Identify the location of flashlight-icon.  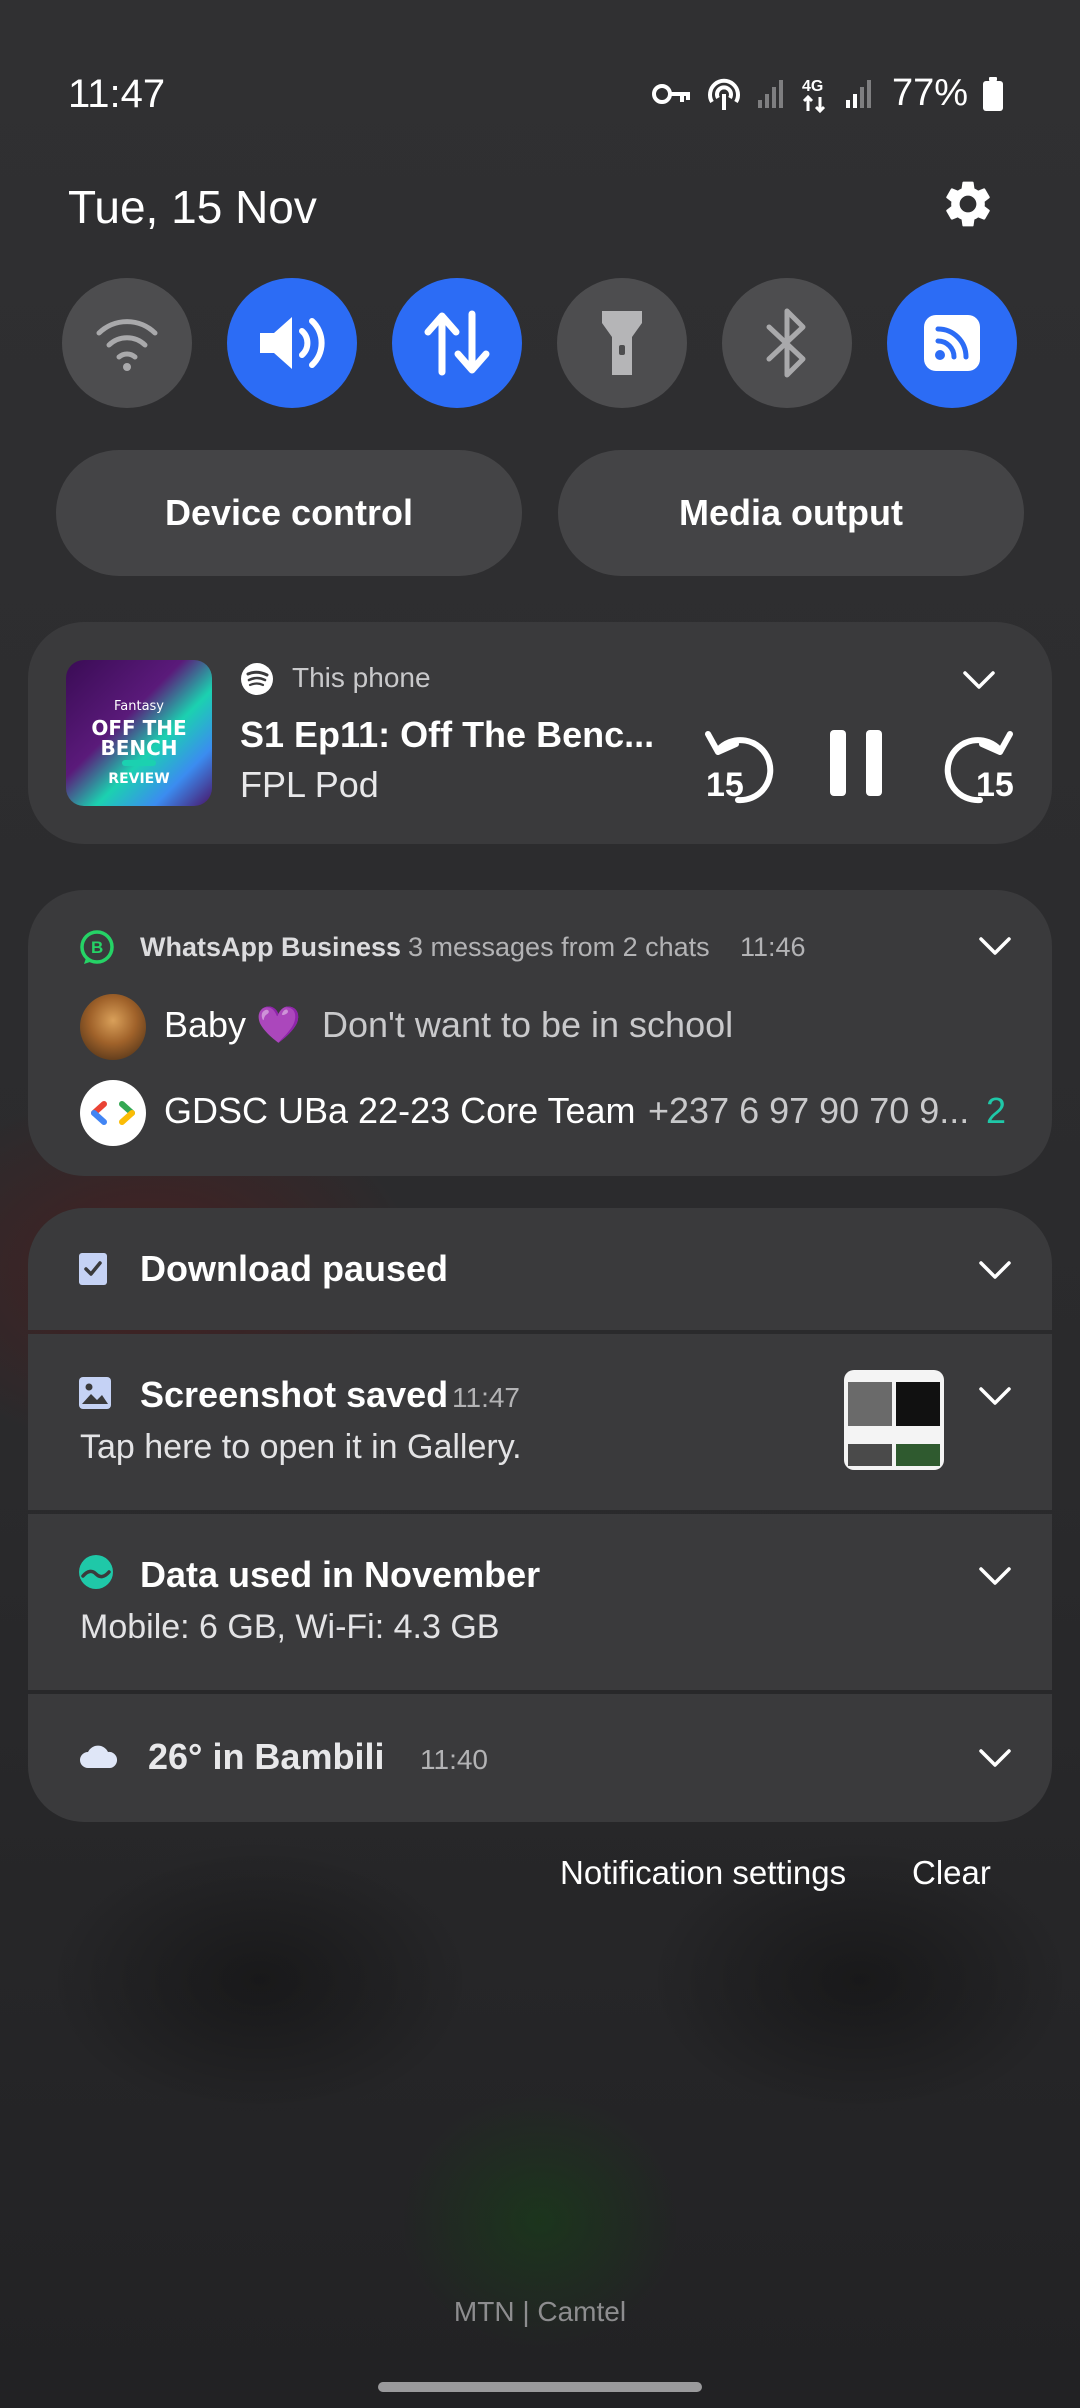
(622, 343).